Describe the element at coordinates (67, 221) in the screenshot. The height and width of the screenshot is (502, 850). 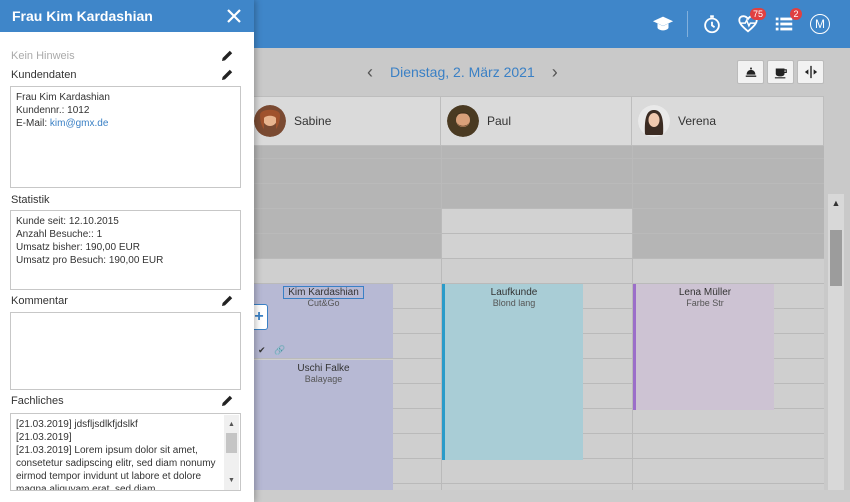
I see `stat-line: Kunde seit: 12.10.2015` at that location.